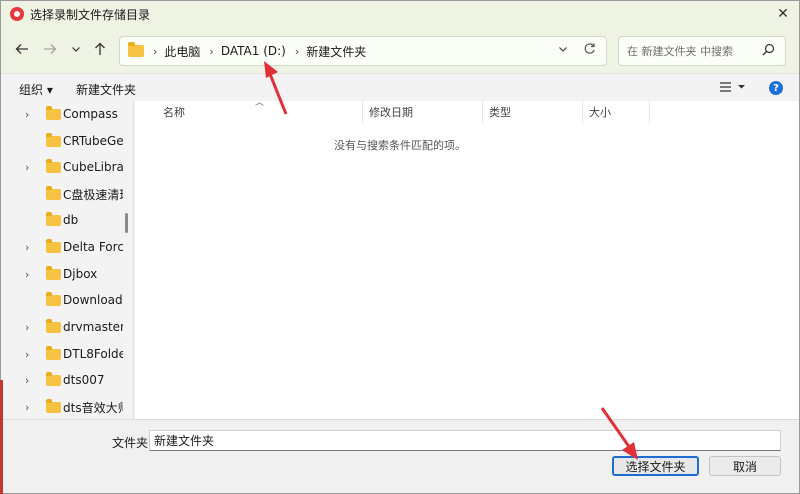 The width and height of the screenshot is (800, 494). I want to click on sidebar-item-label: CRTubeGet, so click(93, 141).